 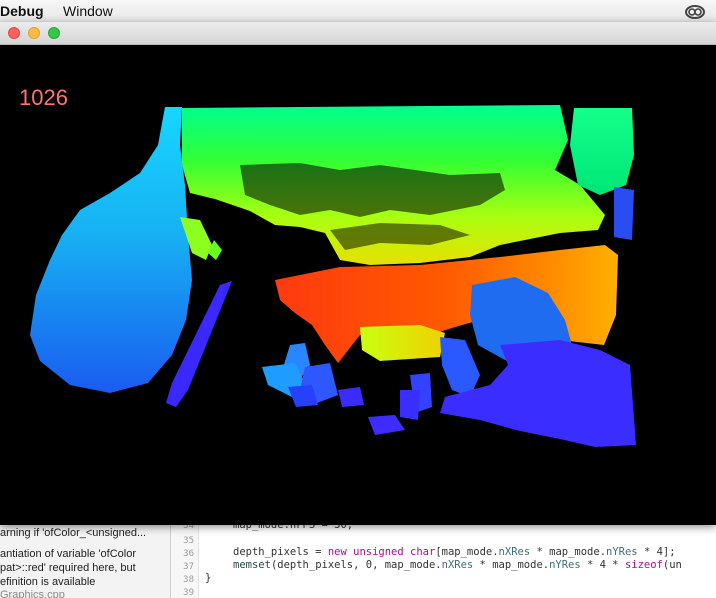 I want to click on line-number: 35, so click(x=188, y=541).